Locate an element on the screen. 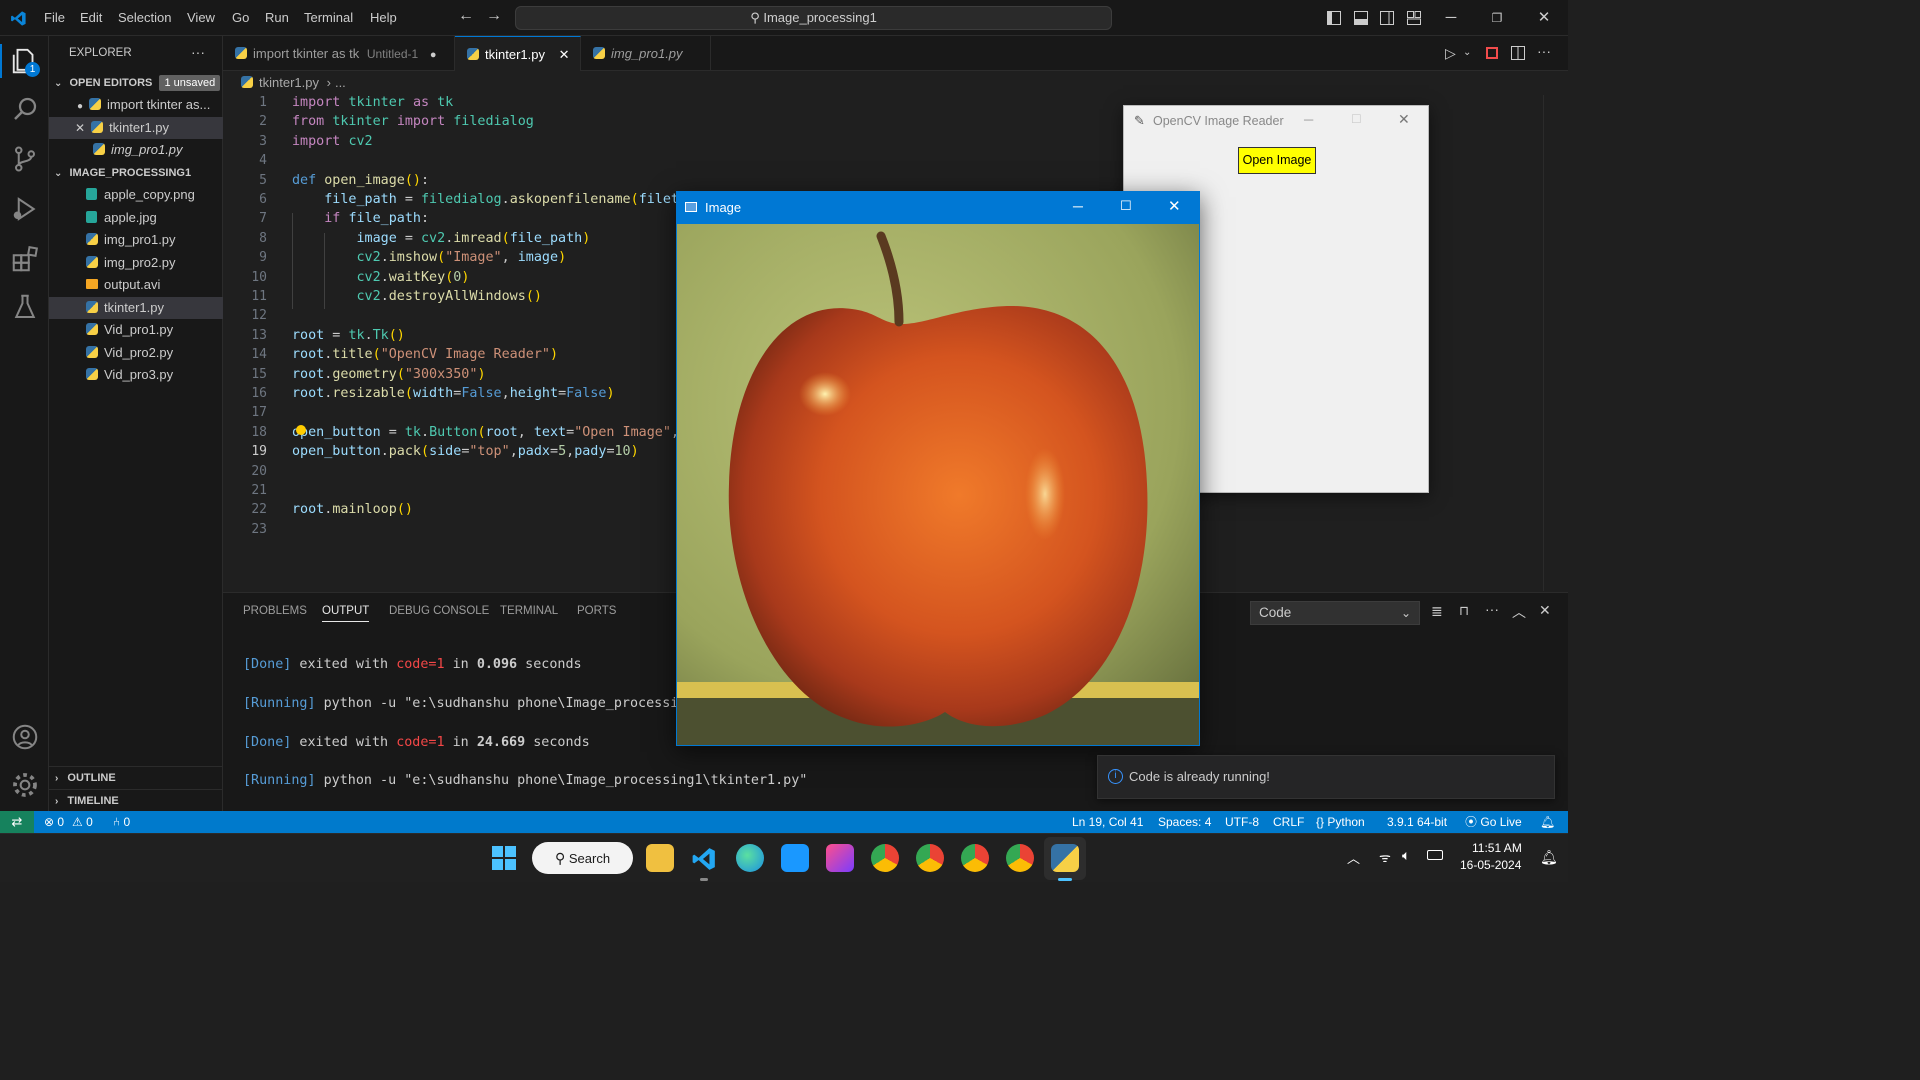  gear-icon is located at coordinates (25, 785).